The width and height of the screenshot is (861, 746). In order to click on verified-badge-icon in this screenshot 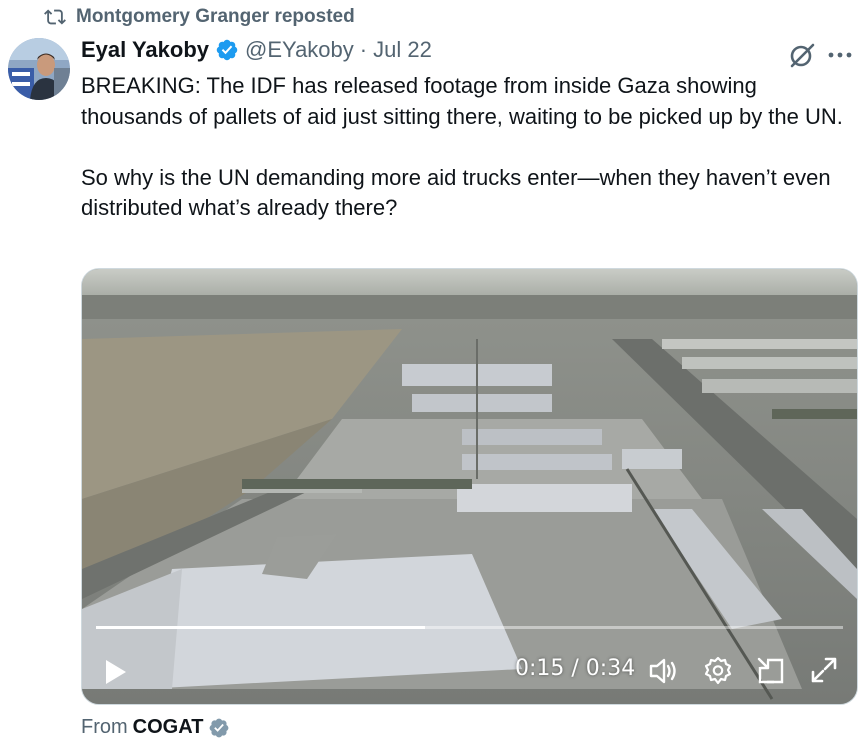, I will do `click(227, 50)`.